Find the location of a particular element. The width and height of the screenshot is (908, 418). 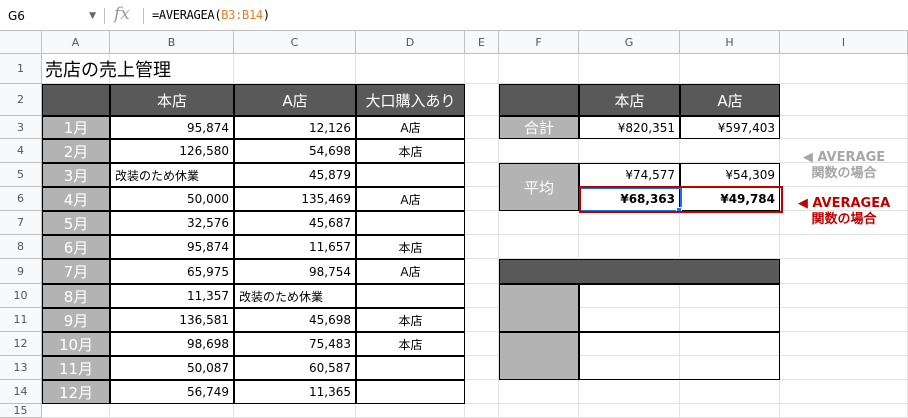

month-label: 2月 is located at coordinates (76, 151).